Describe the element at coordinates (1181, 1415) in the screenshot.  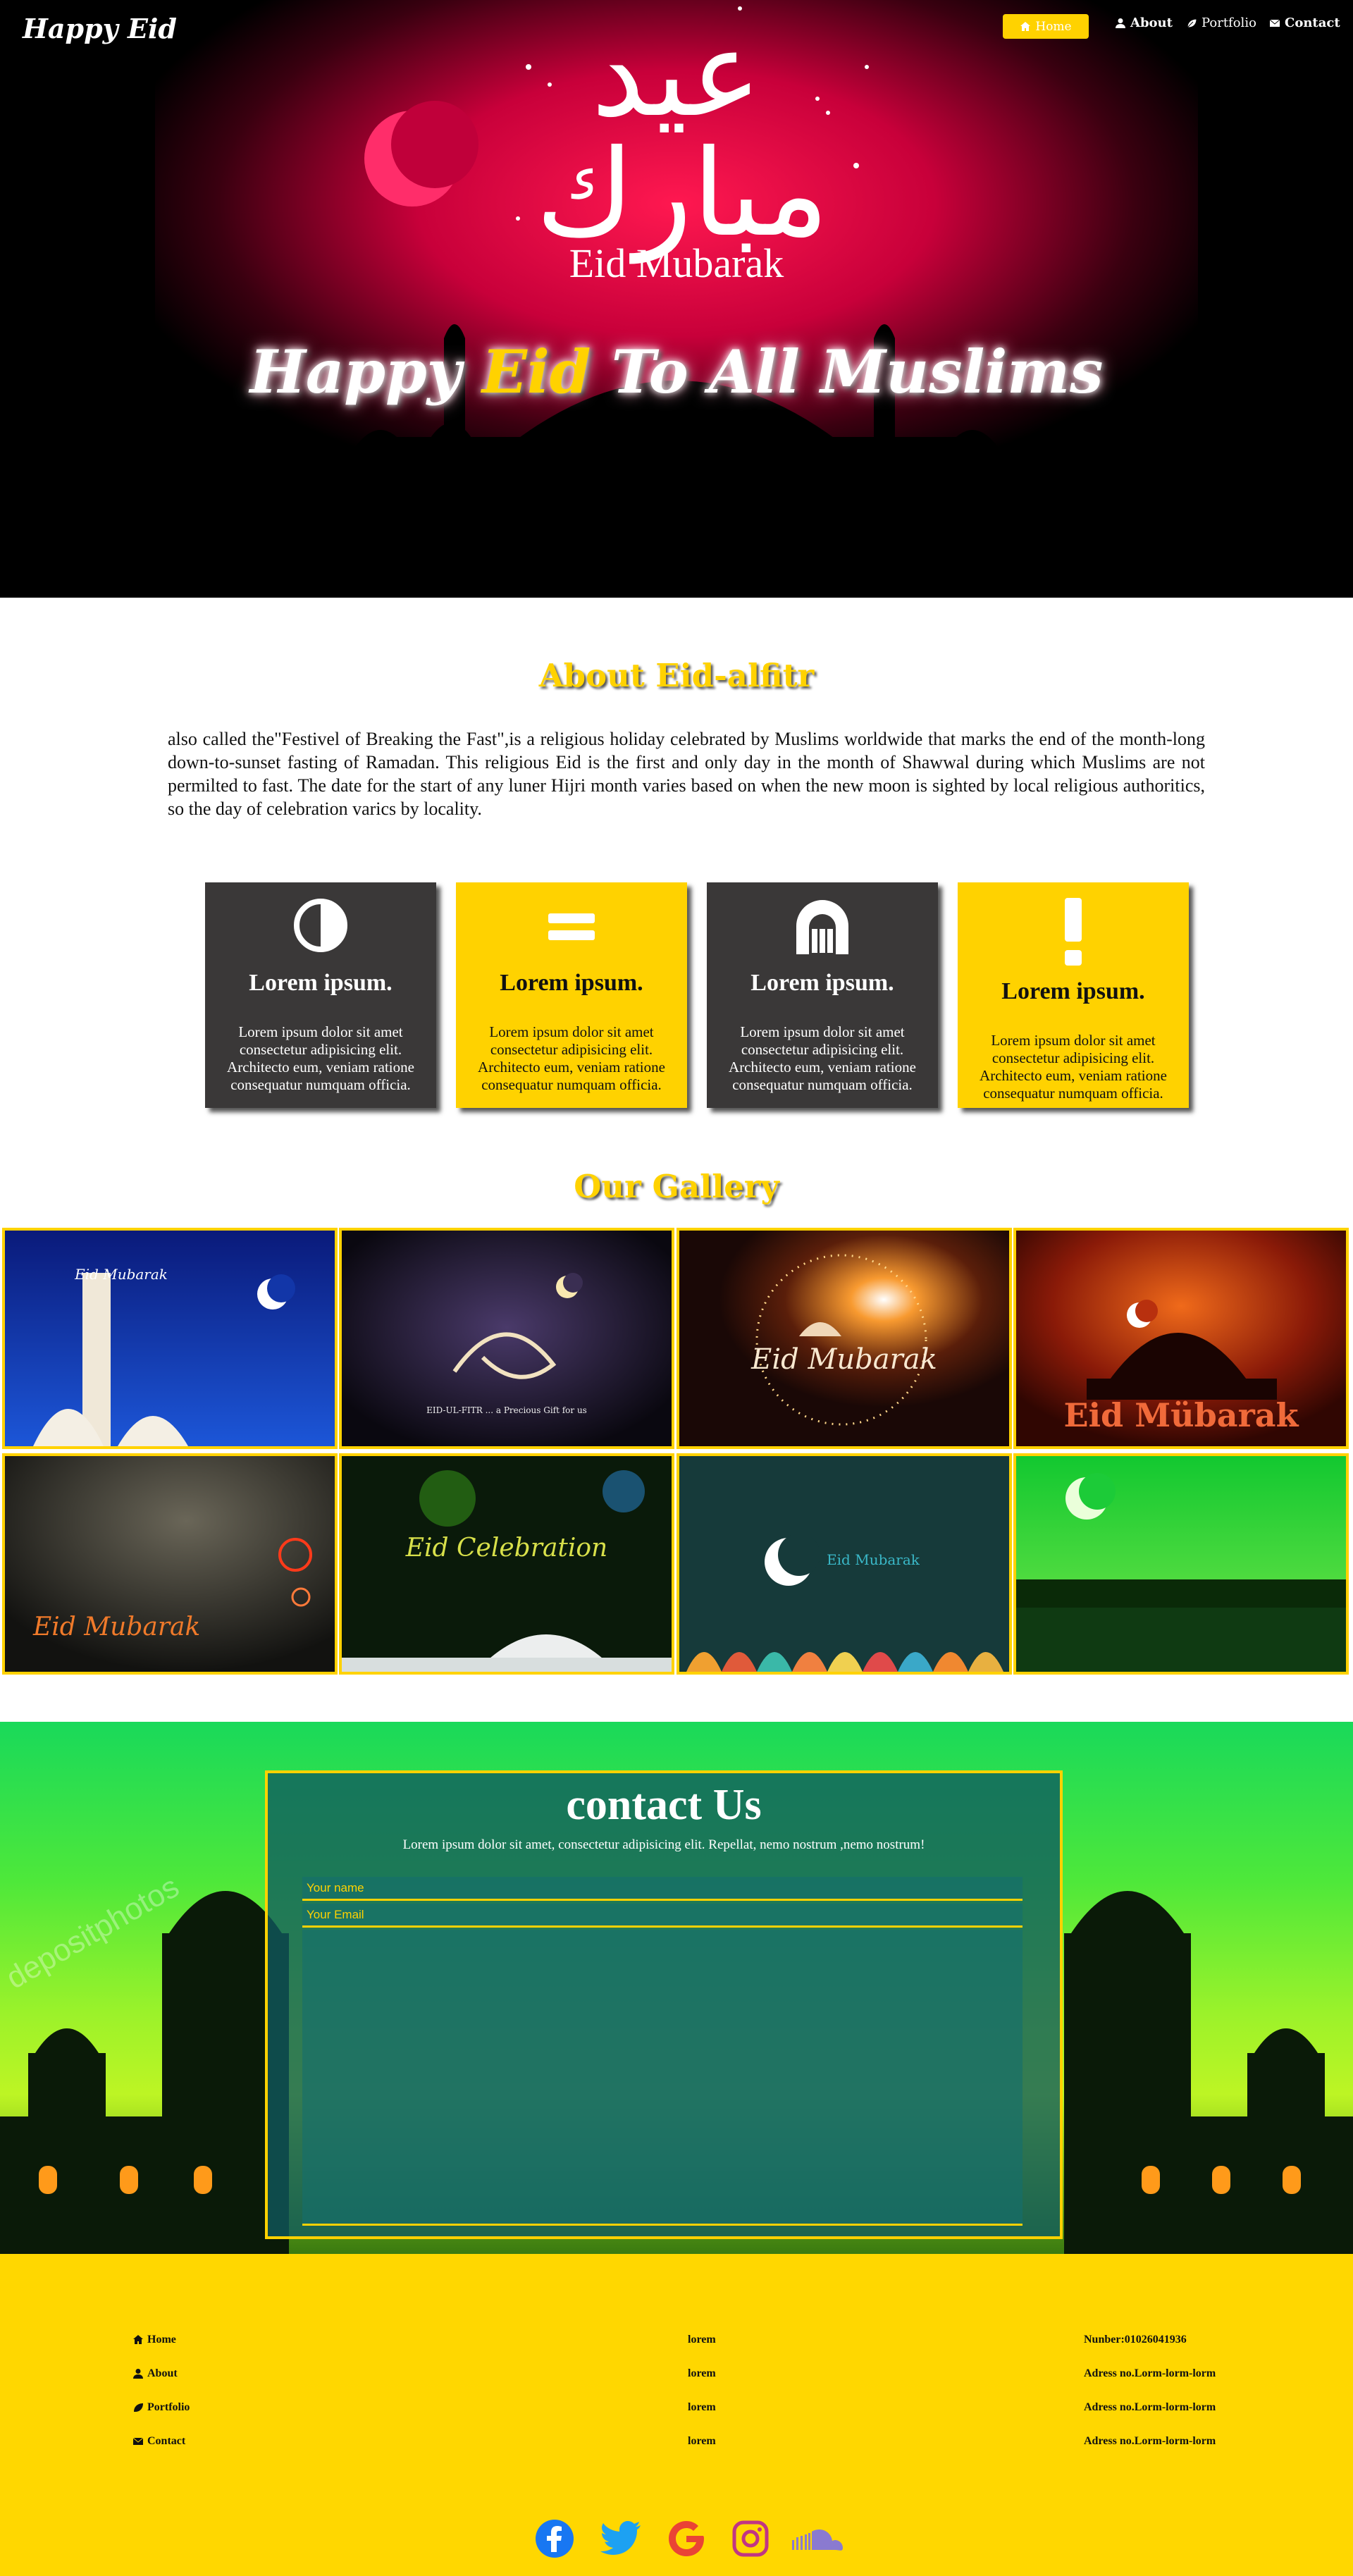
I see `gallery-caption: Eid Mübarak` at that location.